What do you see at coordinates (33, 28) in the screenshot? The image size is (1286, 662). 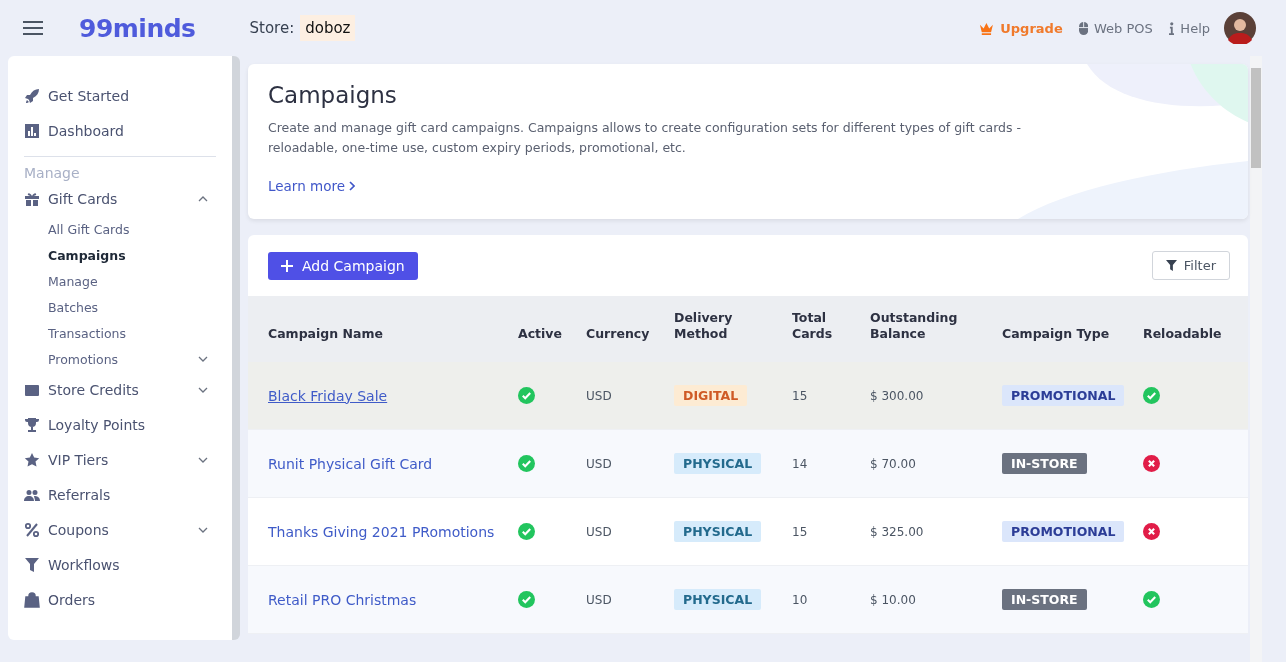 I see `menu-icon` at bounding box center [33, 28].